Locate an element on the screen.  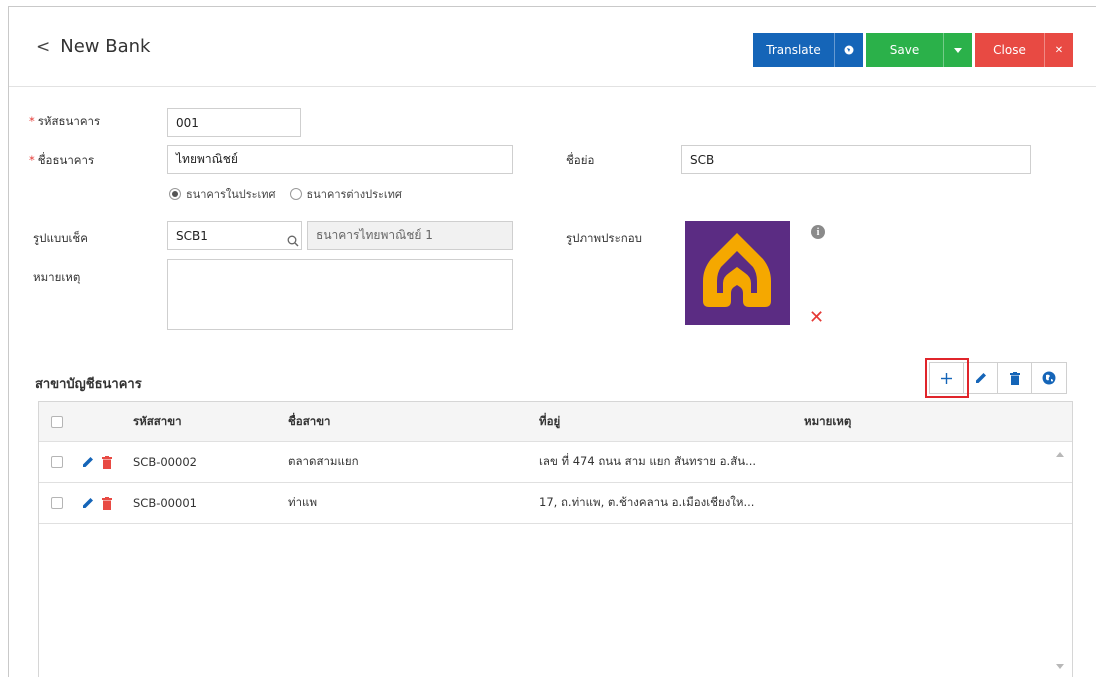
cheque-format-input: SCB1 is located at coordinates (234, 235).